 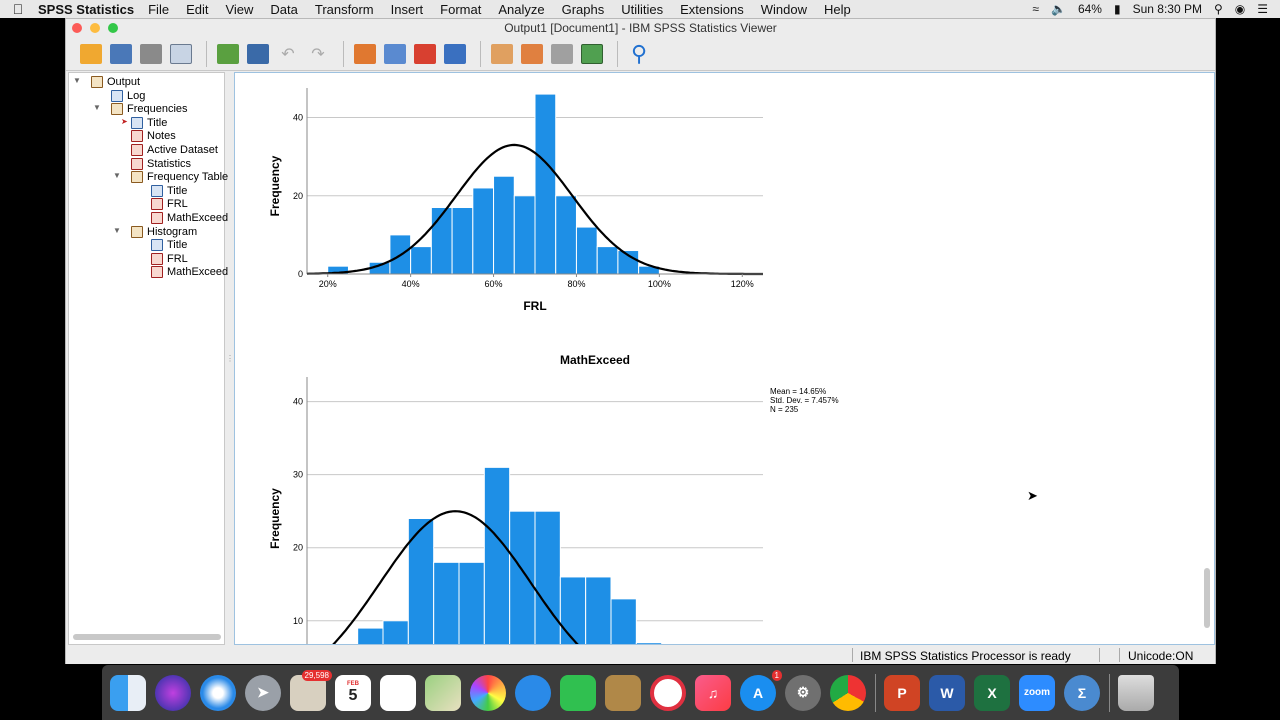 What do you see at coordinates (230, 358) in the screenshot?
I see `pane-splitter-grip-icon: ⋮` at bounding box center [230, 358].